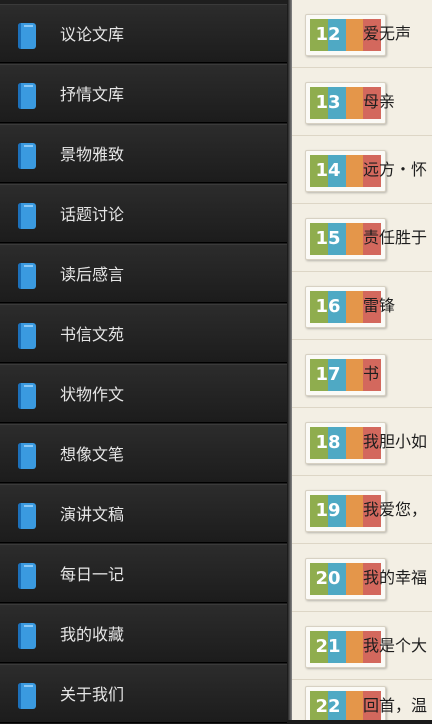 The image size is (432, 724). What do you see at coordinates (362, 374) in the screenshot?
I see `list-item: 17 书` at bounding box center [362, 374].